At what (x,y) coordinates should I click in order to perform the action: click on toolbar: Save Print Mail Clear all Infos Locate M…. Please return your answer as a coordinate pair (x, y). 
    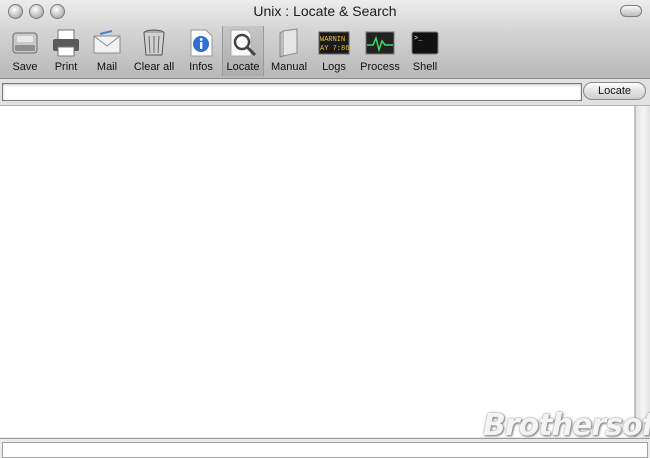
    Looking at the image, I should click on (325, 50).